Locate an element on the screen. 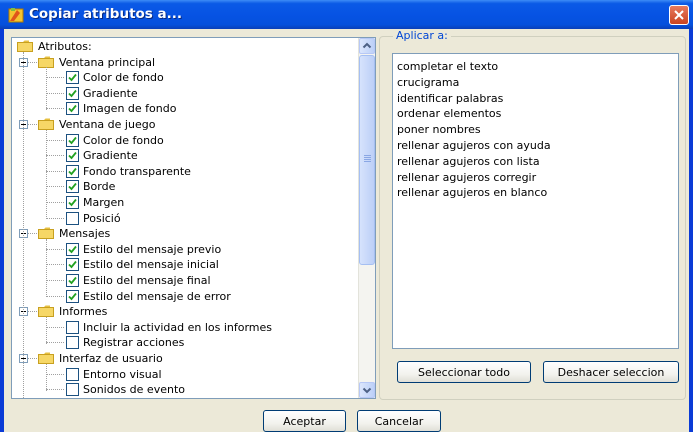  list-item: rellenar agujeros con ayuda is located at coordinates (474, 145).